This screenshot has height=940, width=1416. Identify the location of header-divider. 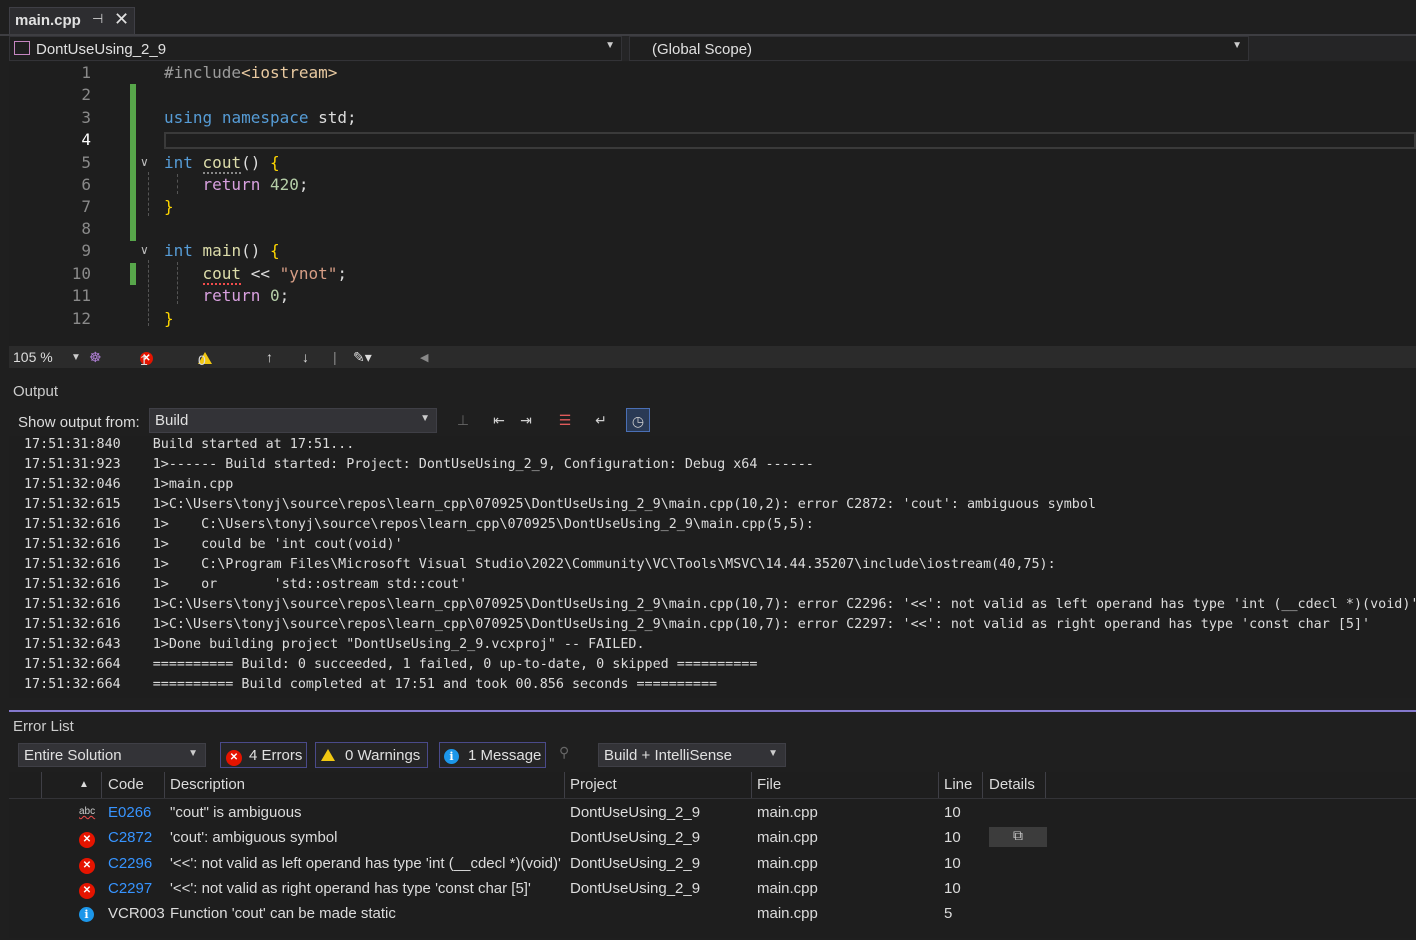
(712, 798).